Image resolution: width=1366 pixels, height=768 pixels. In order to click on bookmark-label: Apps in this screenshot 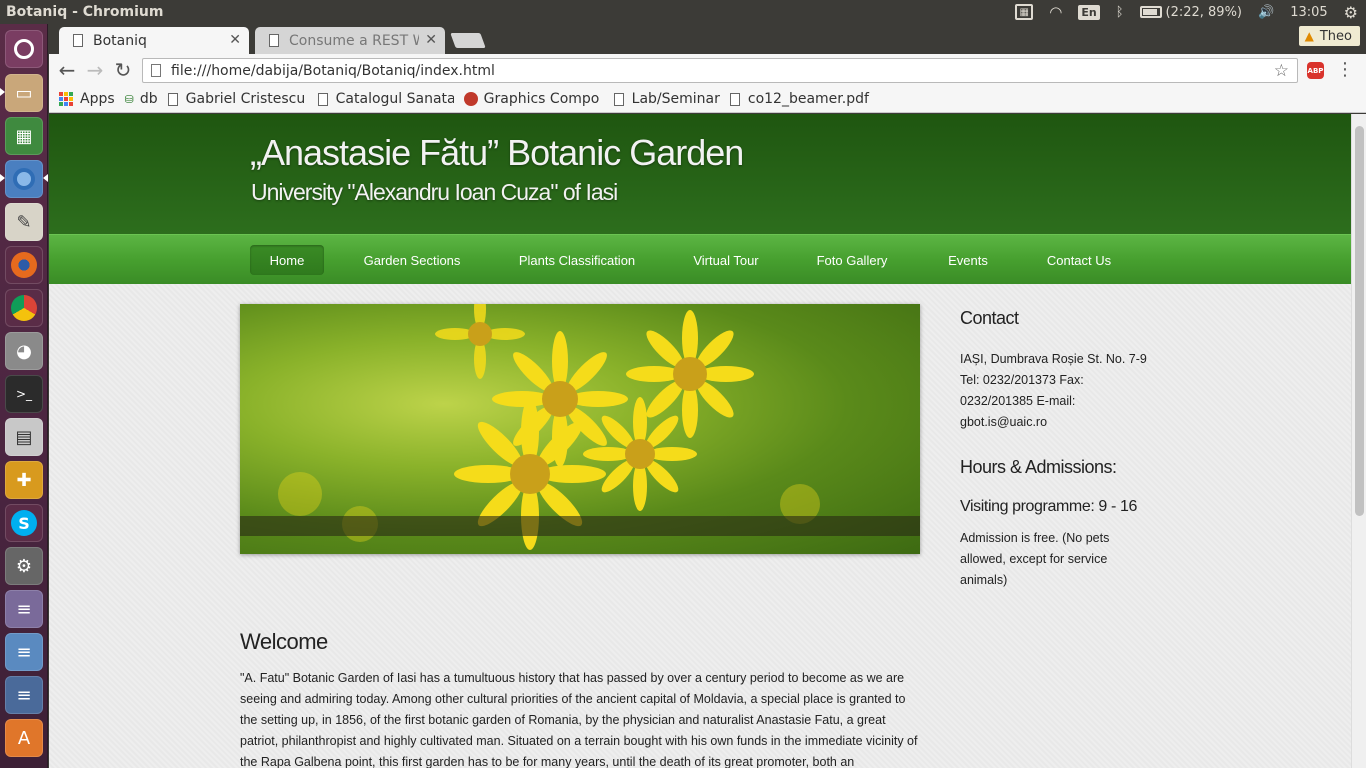, I will do `click(97, 99)`.